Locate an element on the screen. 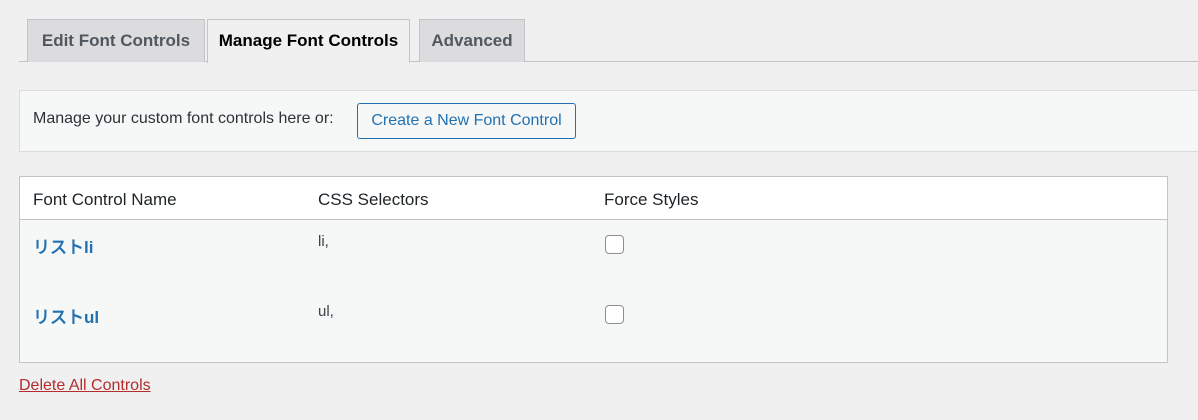  create-new-font-control-button: Create a New Font Control is located at coordinates (466, 121).